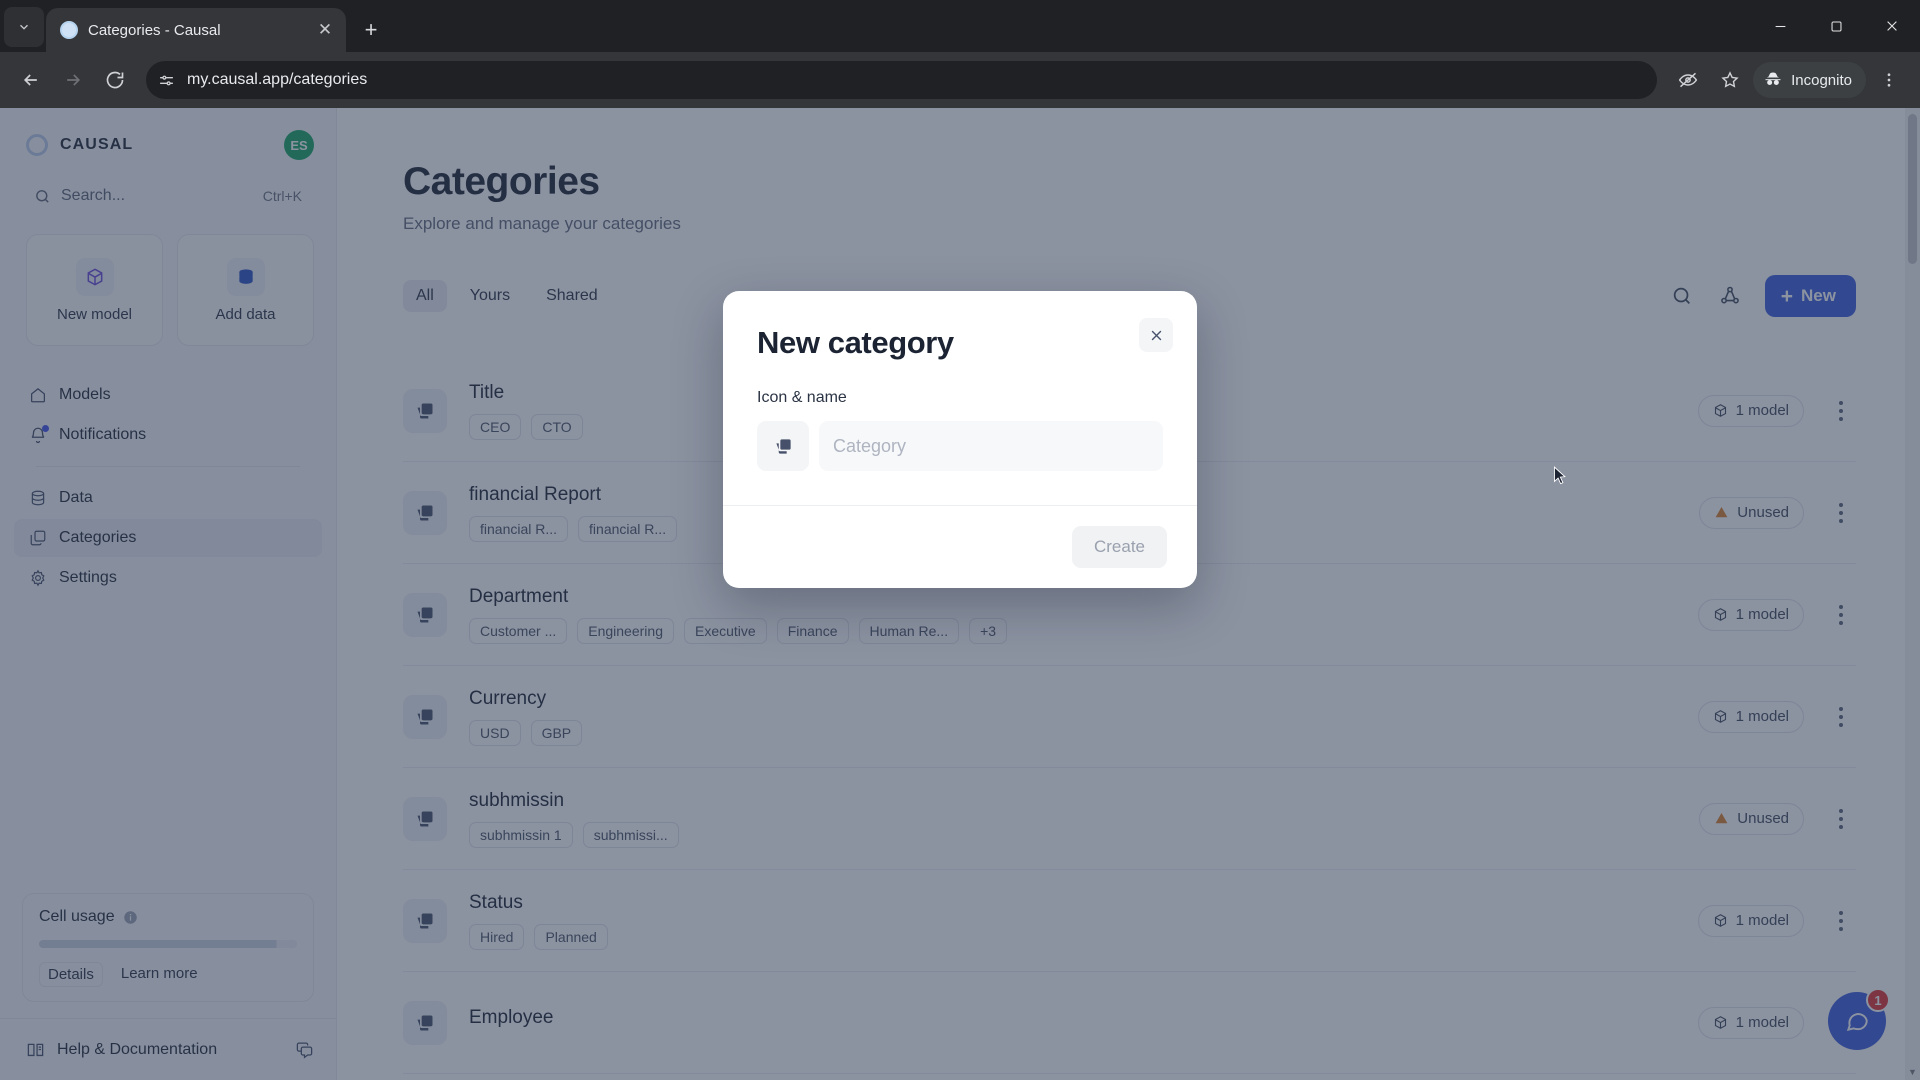 The width and height of the screenshot is (1920, 1080). What do you see at coordinates (1119, 547) in the screenshot?
I see `create-button: Create` at bounding box center [1119, 547].